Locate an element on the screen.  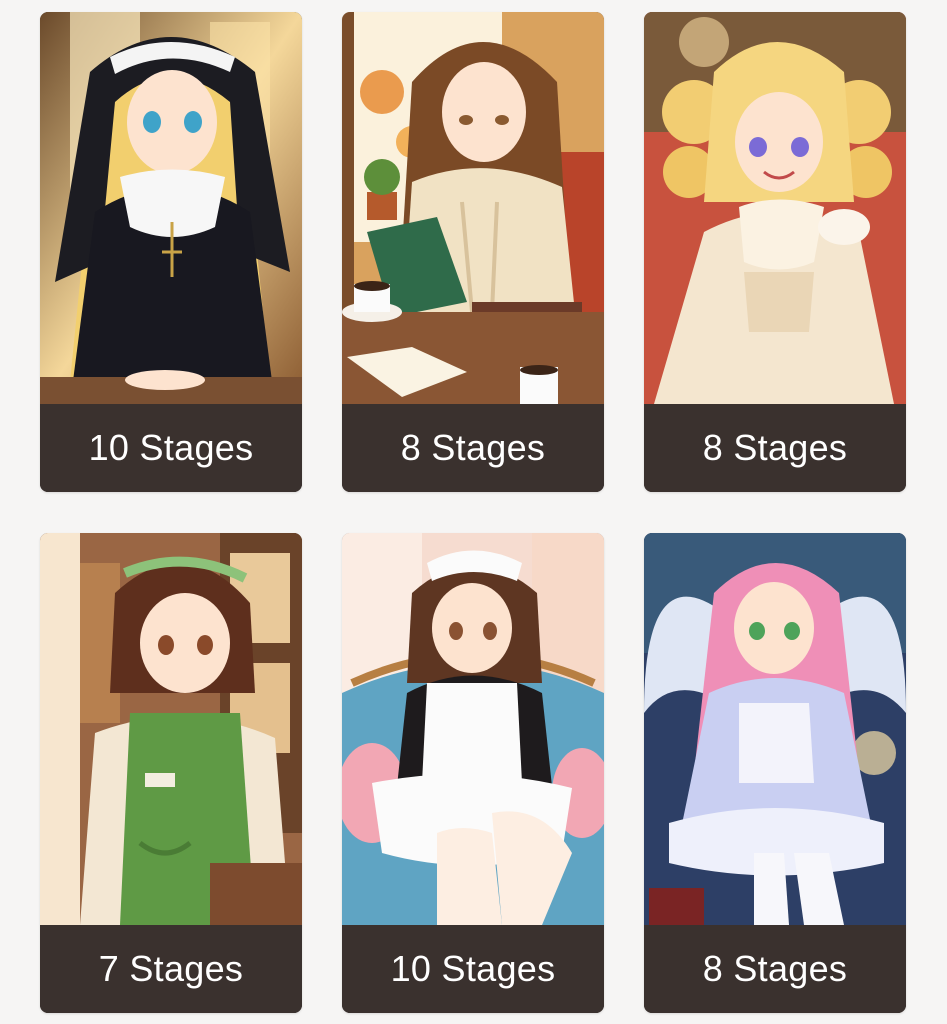
character-thumbnail-angel is located at coordinates (775, 729).